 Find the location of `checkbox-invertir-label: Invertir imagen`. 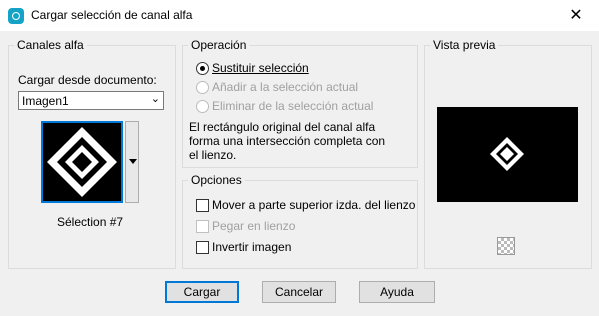

checkbox-invertir-label: Invertir imagen is located at coordinates (251, 247).